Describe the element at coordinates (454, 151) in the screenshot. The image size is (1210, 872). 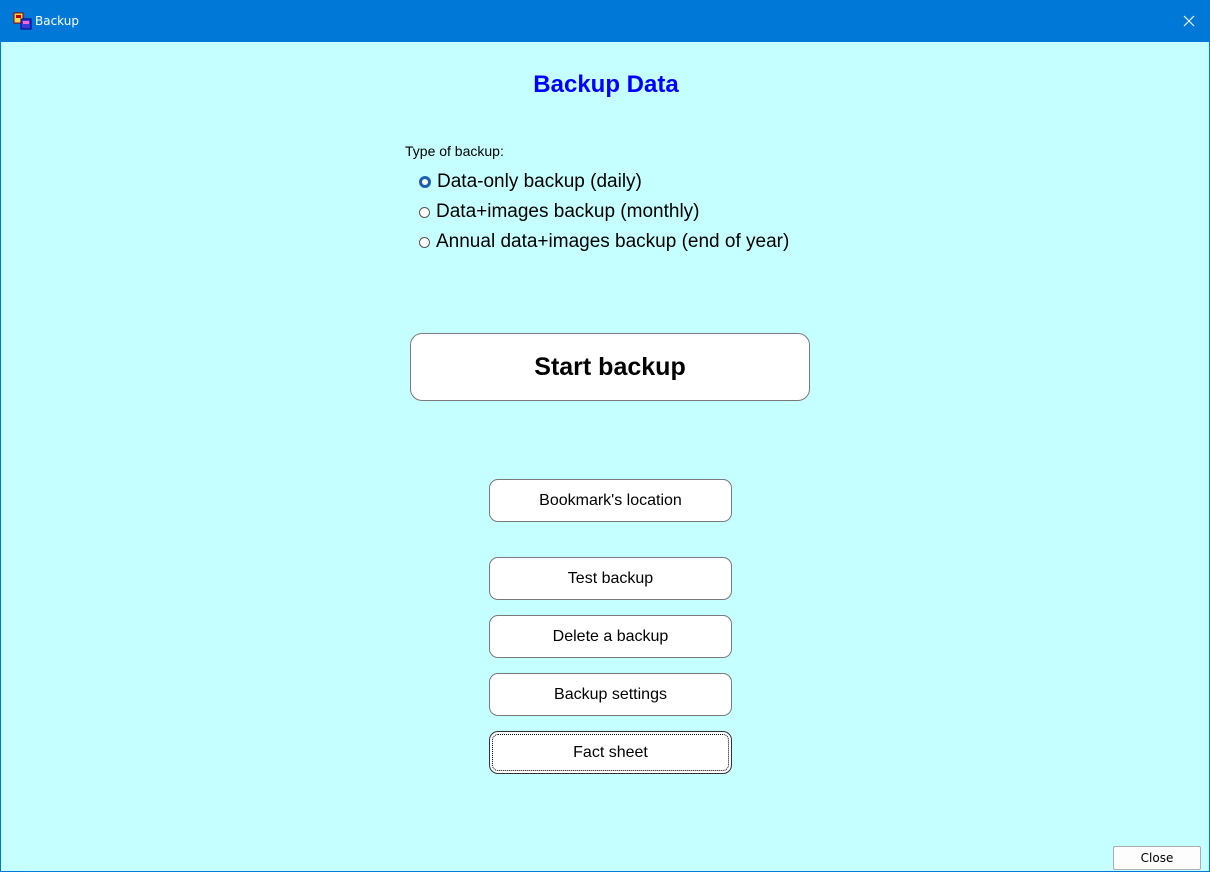
I see `backup-type-label: Type of backup:` at that location.